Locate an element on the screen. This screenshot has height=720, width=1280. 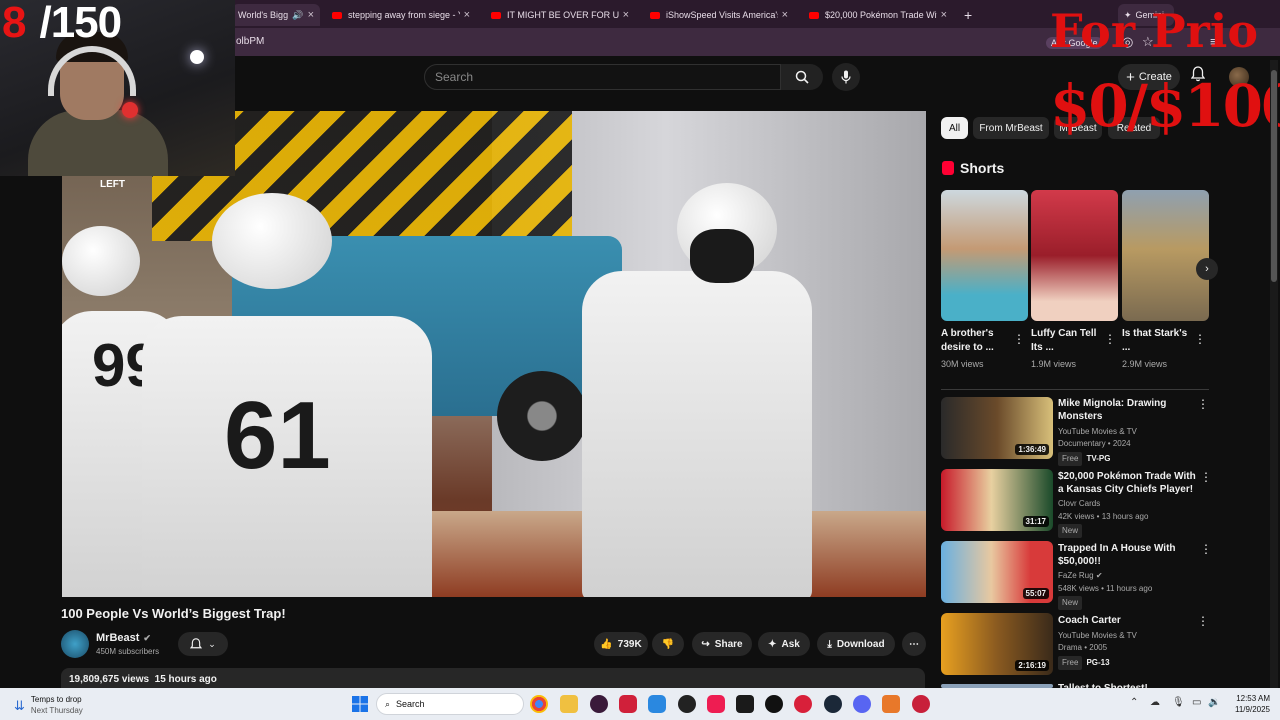
like-button: 👍 739K is located at coordinates (621, 644).